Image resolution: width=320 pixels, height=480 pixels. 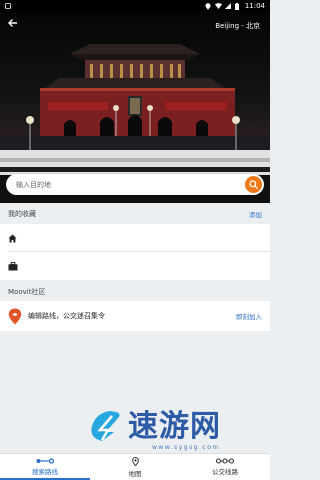 I want to click on search-icon, so click(x=253, y=184).